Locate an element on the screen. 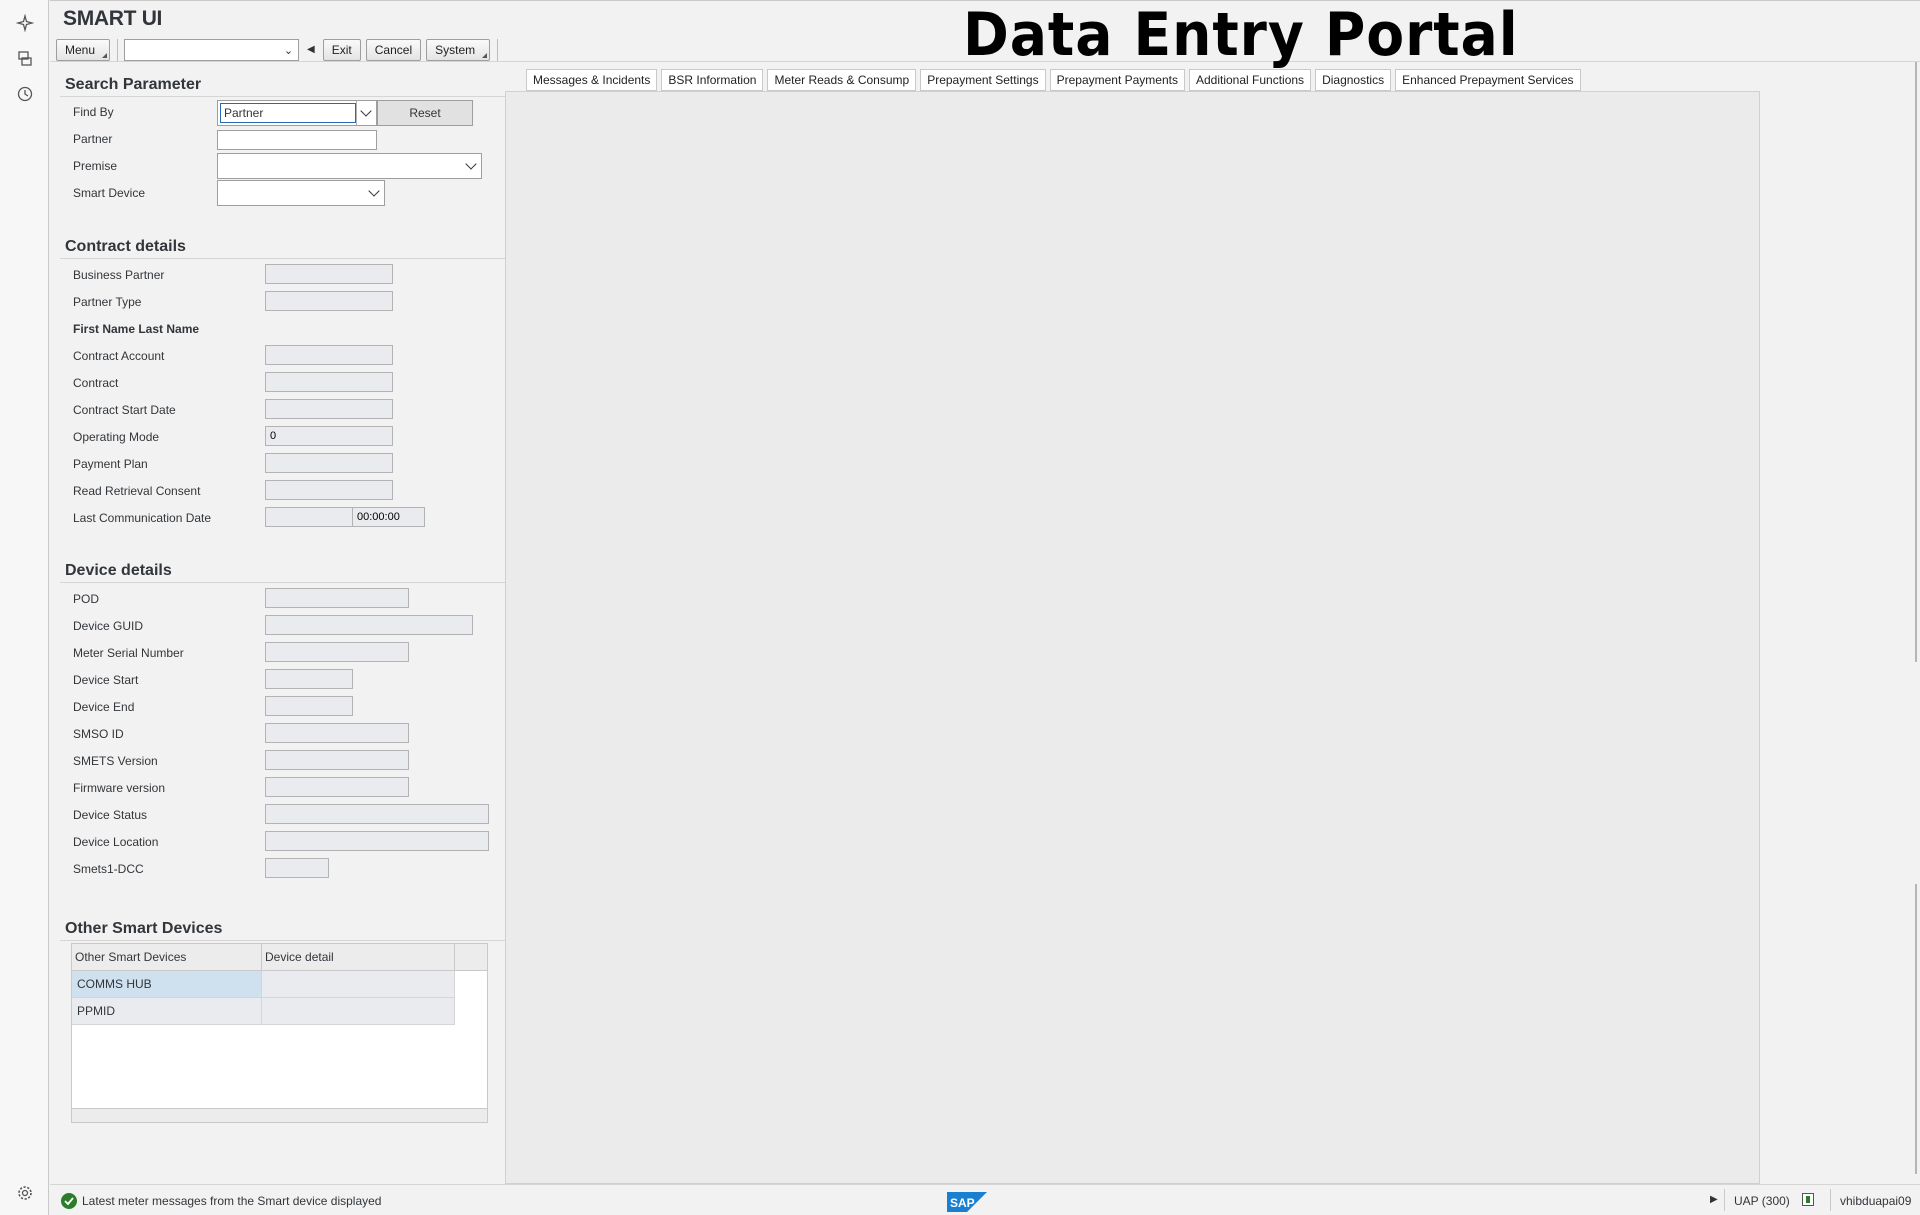 Image resolution: width=1920 pixels, height=1215 pixels. tab-prepayment-payments: Prepayment Payments is located at coordinates (1117, 80).